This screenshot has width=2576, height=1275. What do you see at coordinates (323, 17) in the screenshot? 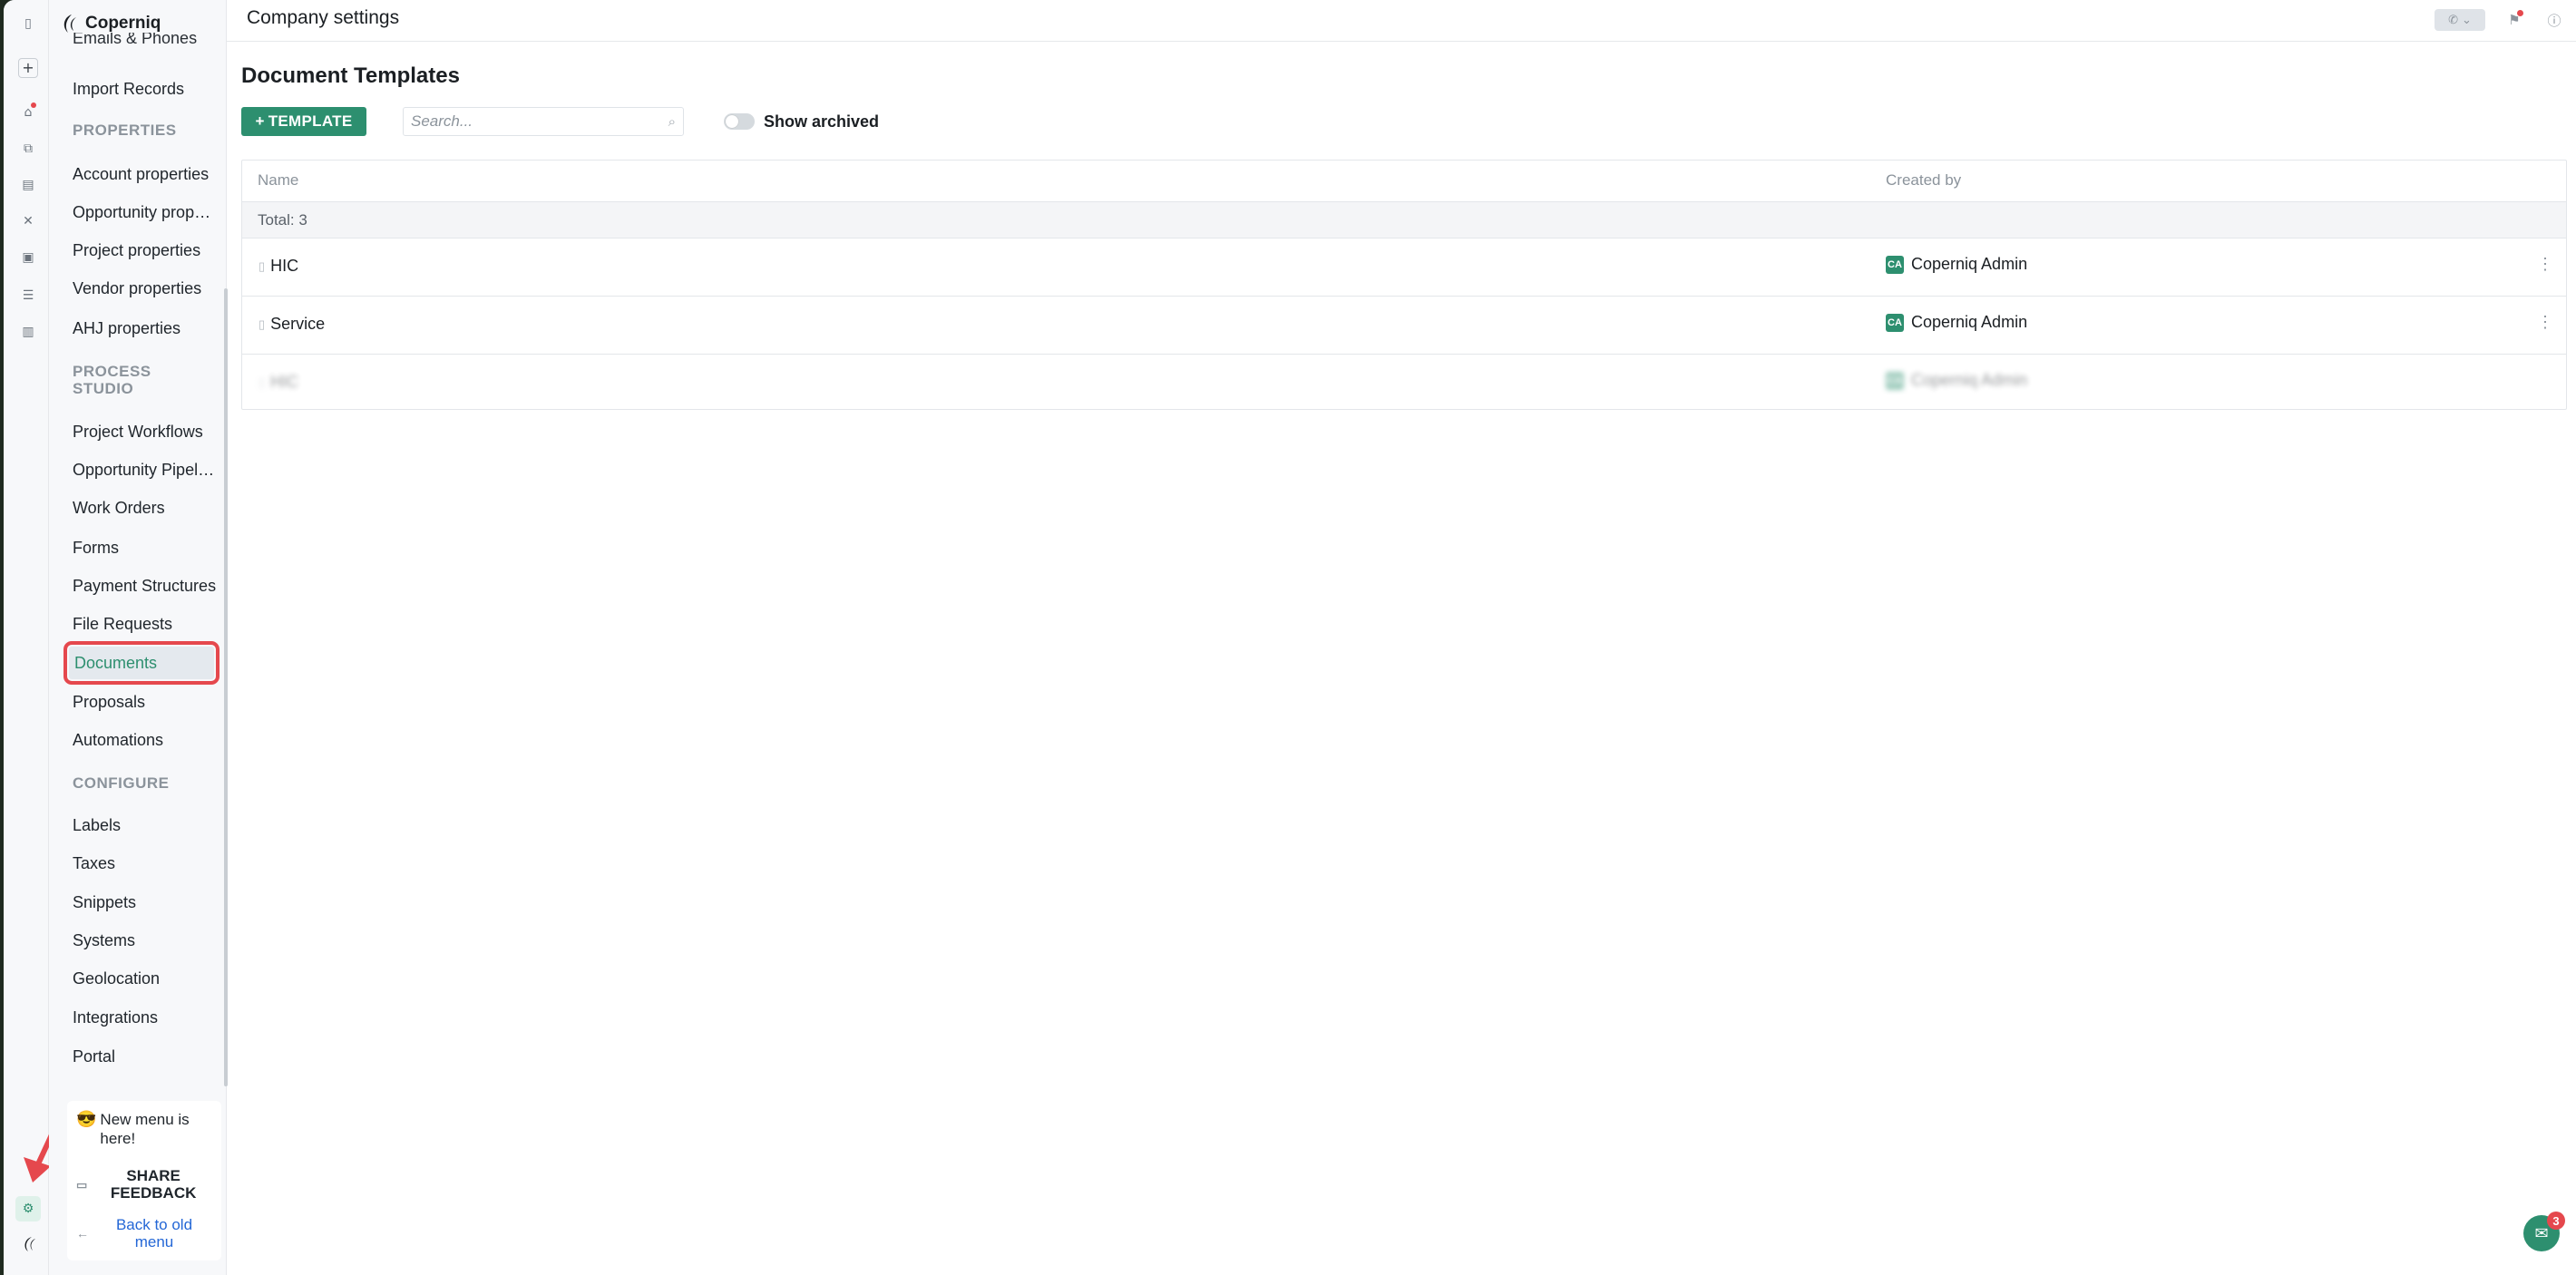
I see `page-header-title: Company settings` at bounding box center [323, 17].